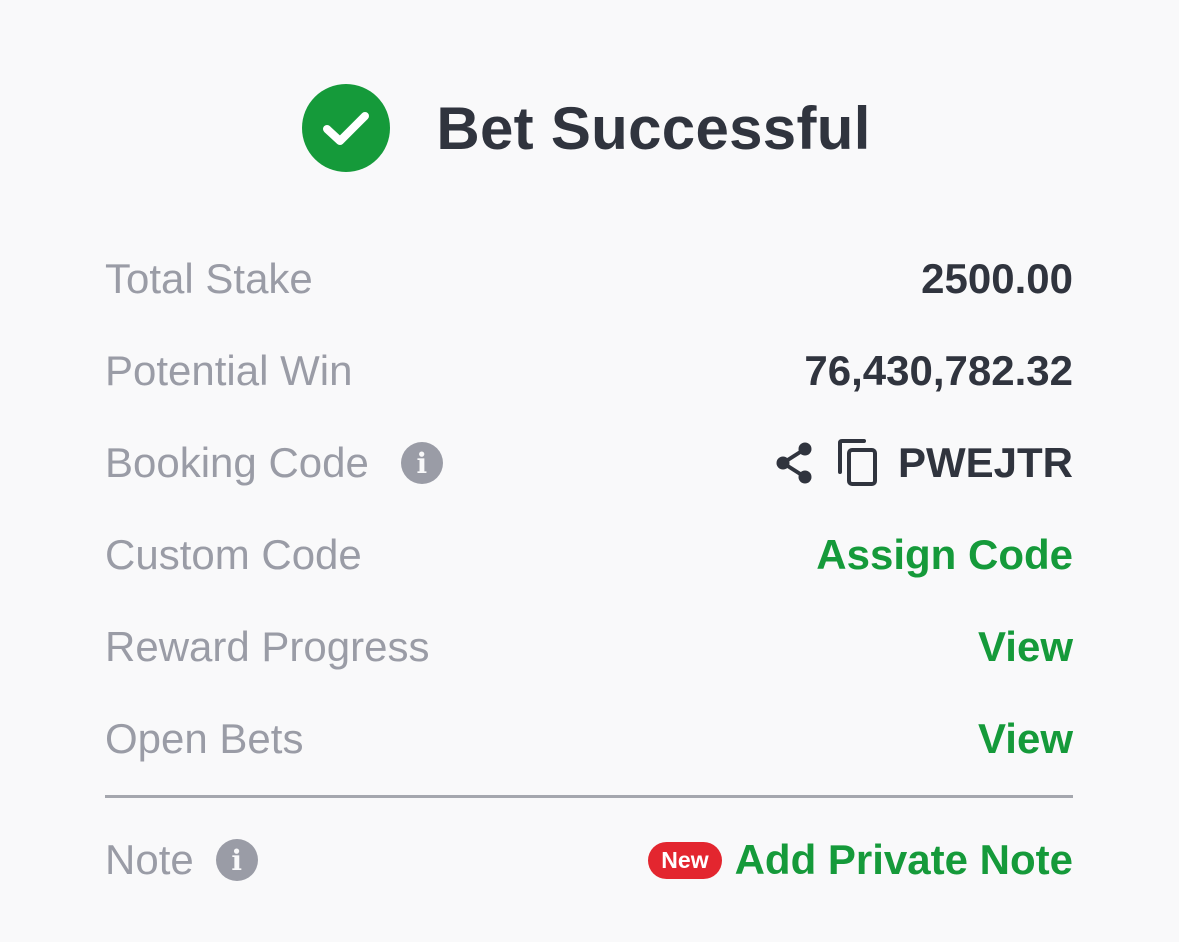 This screenshot has height=942, width=1179. What do you see at coordinates (1025, 647) in the screenshot?
I see `view-reward-progress-link: View` at bounding box center [1025, 647].